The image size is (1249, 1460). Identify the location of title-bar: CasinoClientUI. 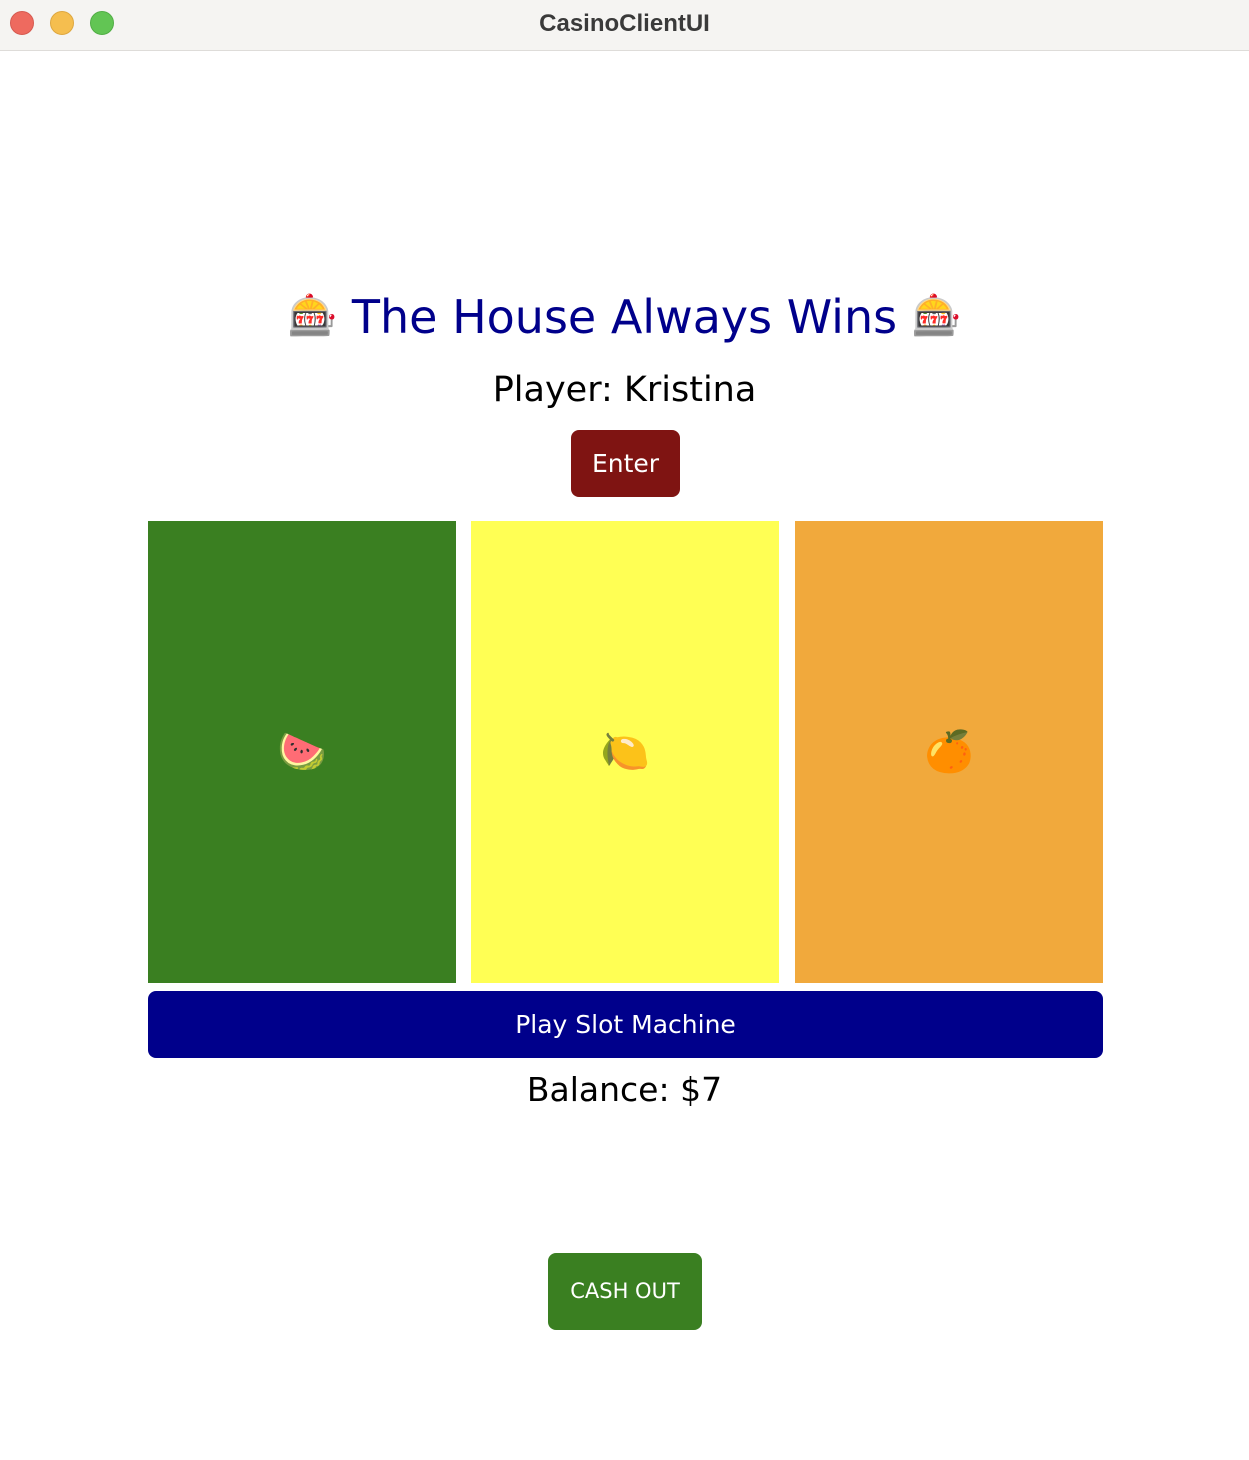
(624, 25).